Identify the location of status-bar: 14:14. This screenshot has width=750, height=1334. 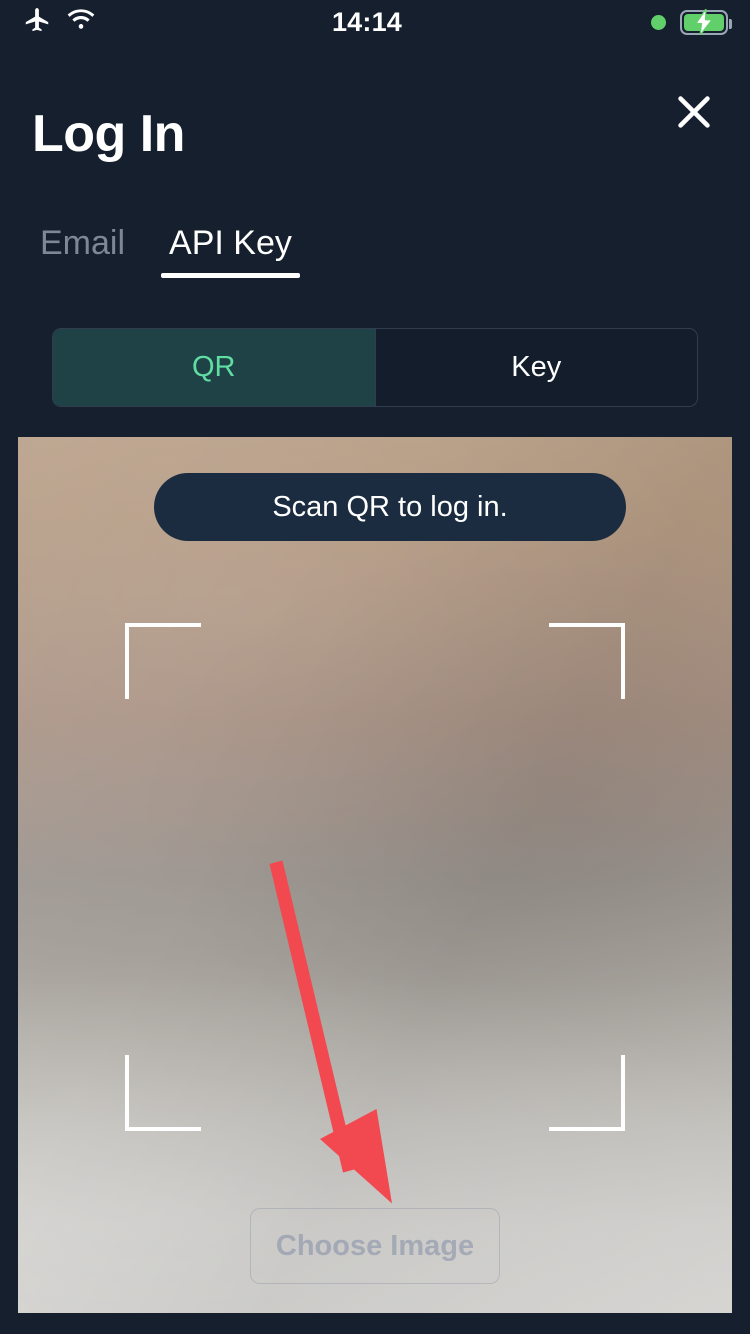
(375, 22).